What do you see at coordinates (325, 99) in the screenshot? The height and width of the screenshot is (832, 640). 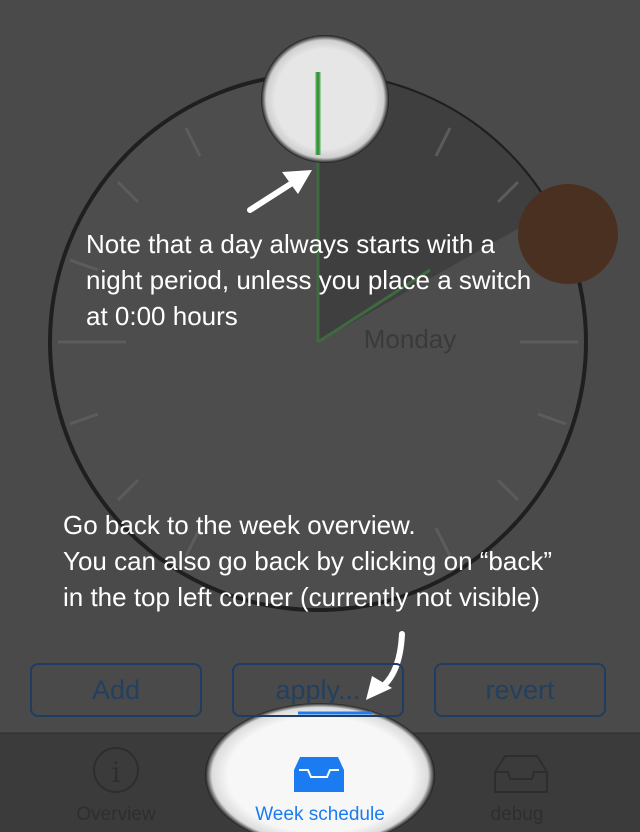 I see `magnifier-top` at bounding box center [325, 99].